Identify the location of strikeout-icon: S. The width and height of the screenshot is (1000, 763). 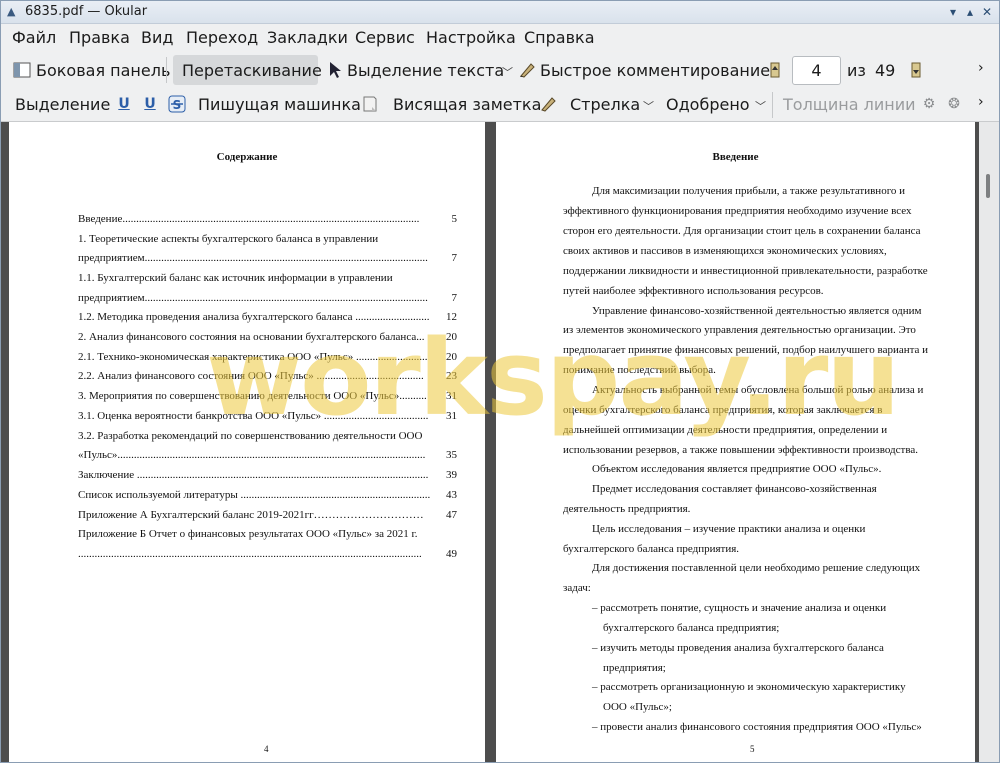
(177, 104).